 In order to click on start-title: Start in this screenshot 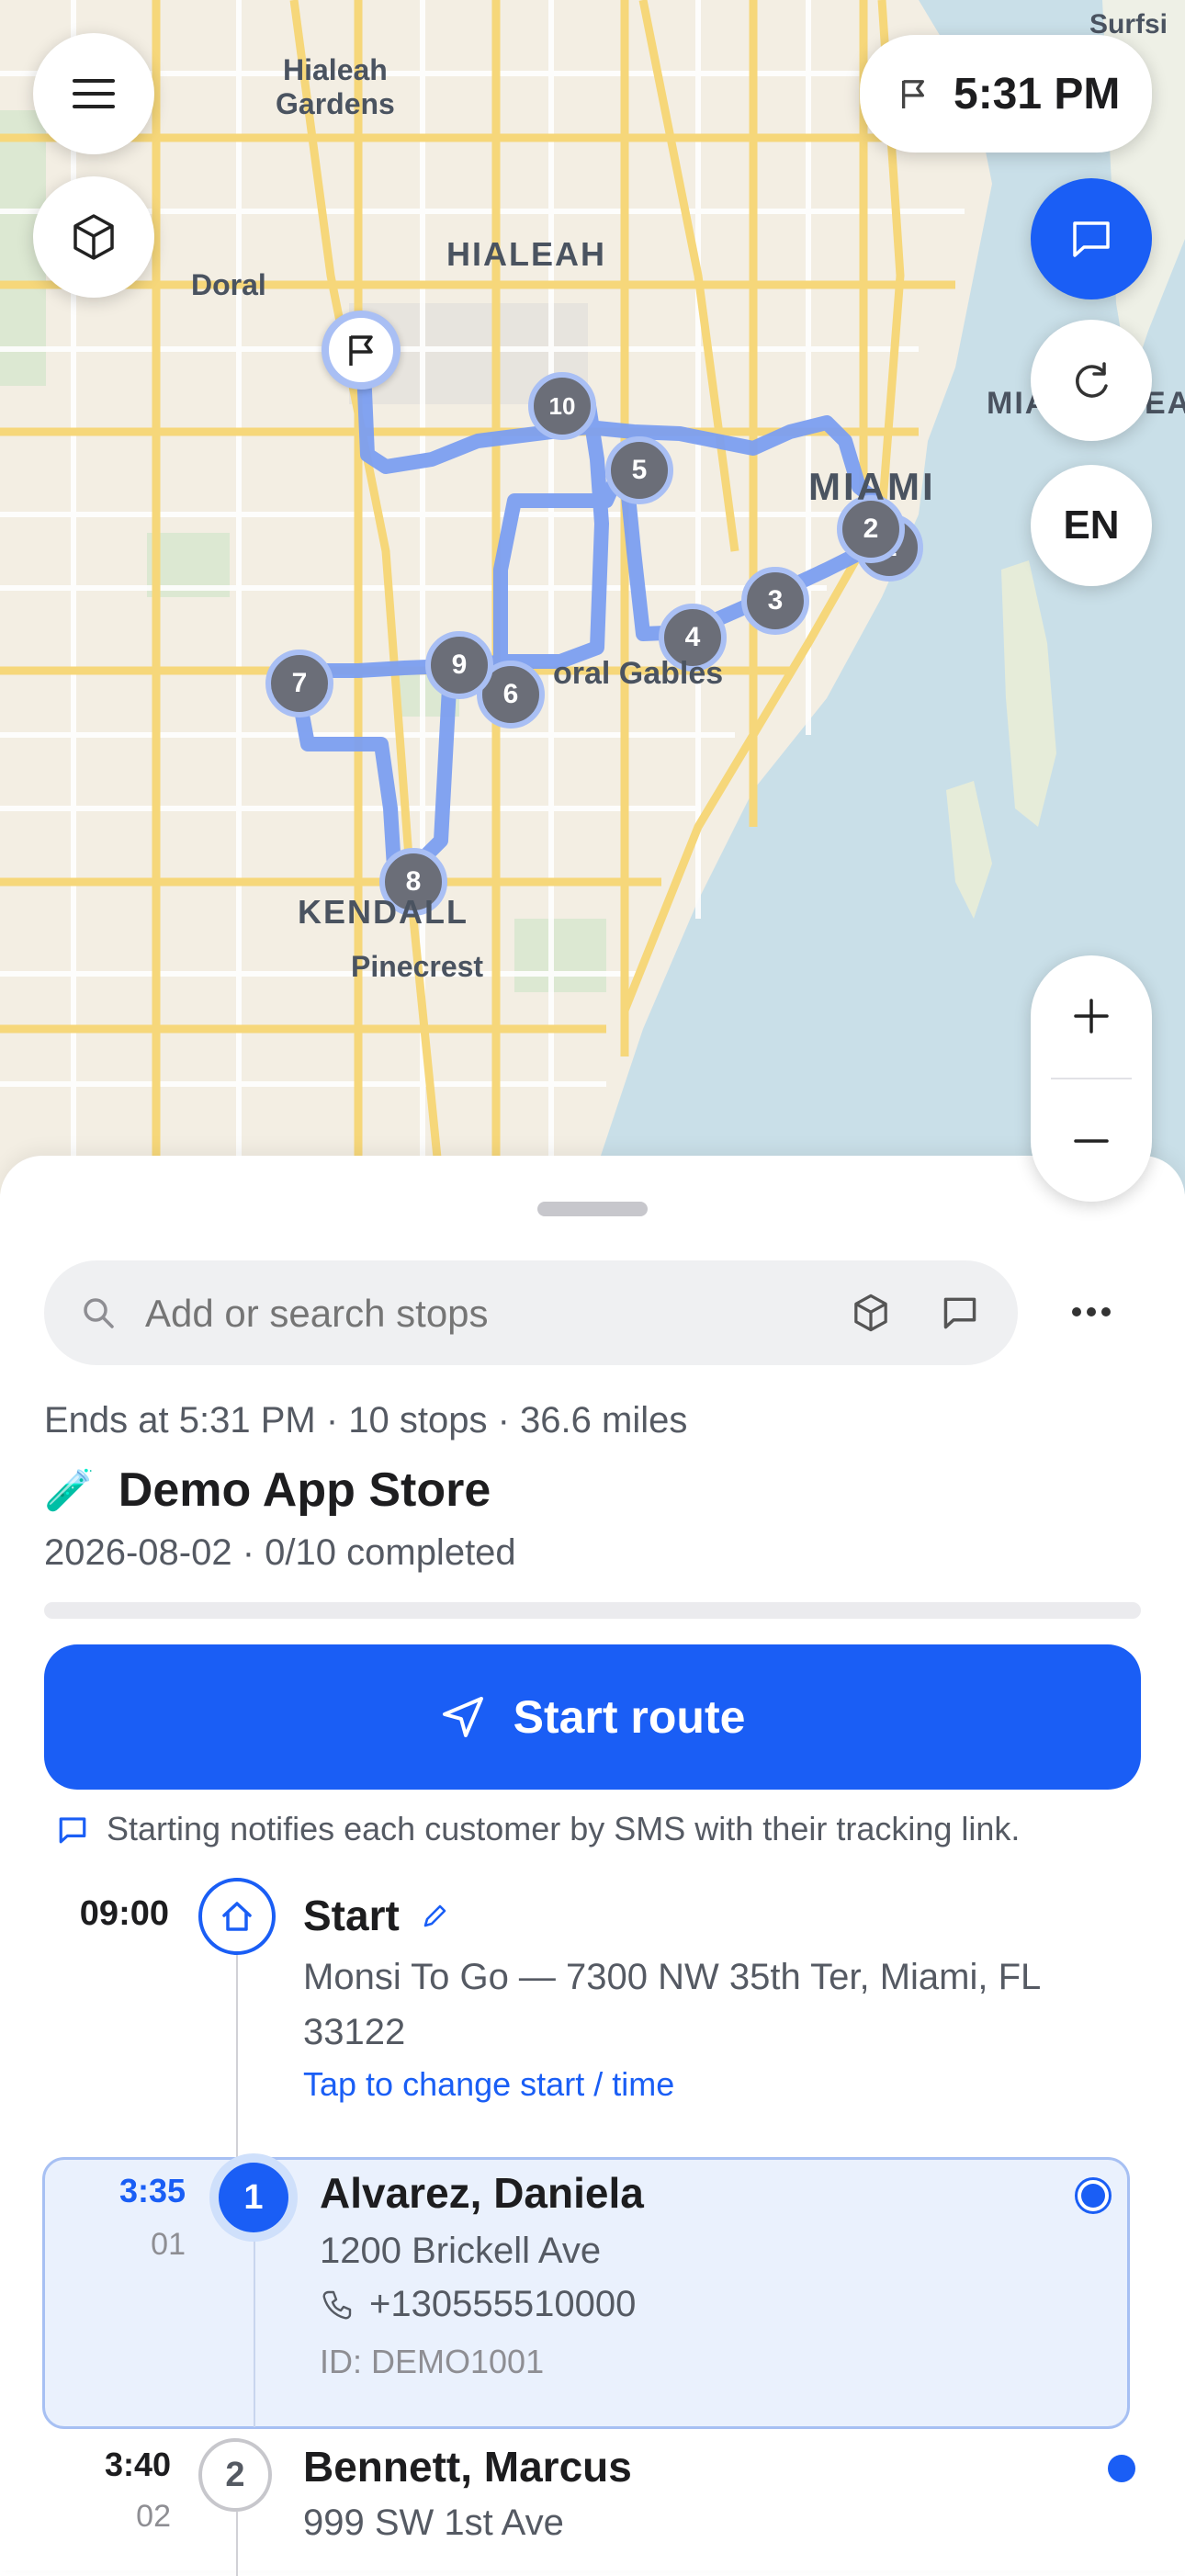, I will do `click(351, 1915)`.